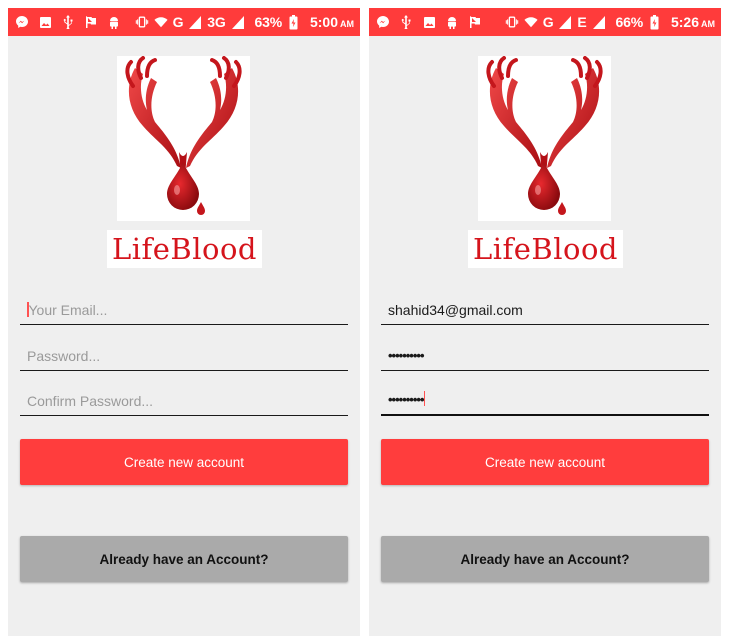 The width and height of the screenshot is (731, 643). What do you see at coordinates (582, 22) in the screenshot?
I see `network-type-label-2: E` at bounding box center [582, 22].